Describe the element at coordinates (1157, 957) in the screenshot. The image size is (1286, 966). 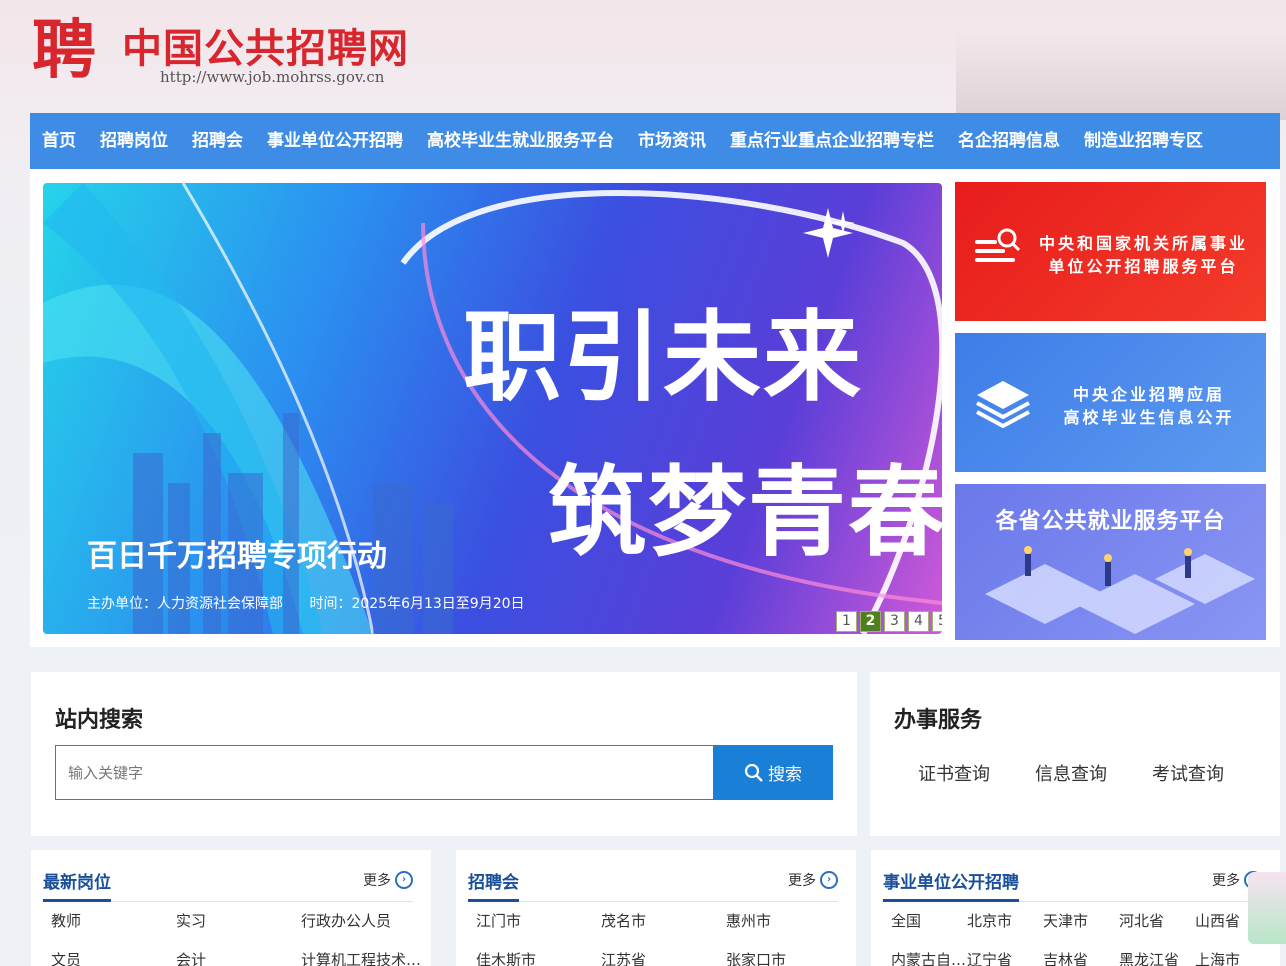
I see `list-item: 黑龙江省` at that location.